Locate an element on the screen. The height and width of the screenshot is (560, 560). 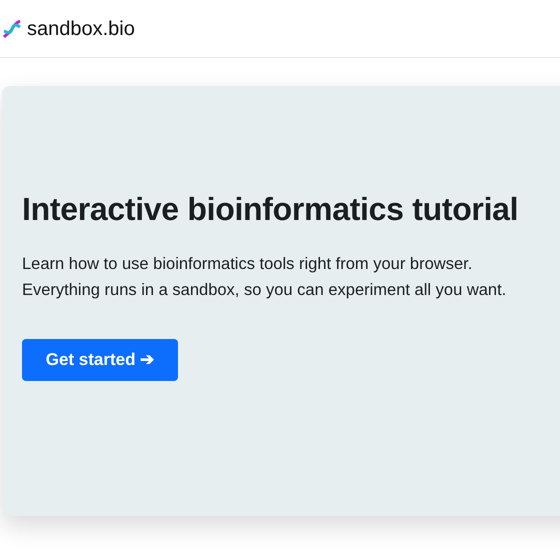
get-started-button: Get started ➔ is located at coordinates (100, 360).